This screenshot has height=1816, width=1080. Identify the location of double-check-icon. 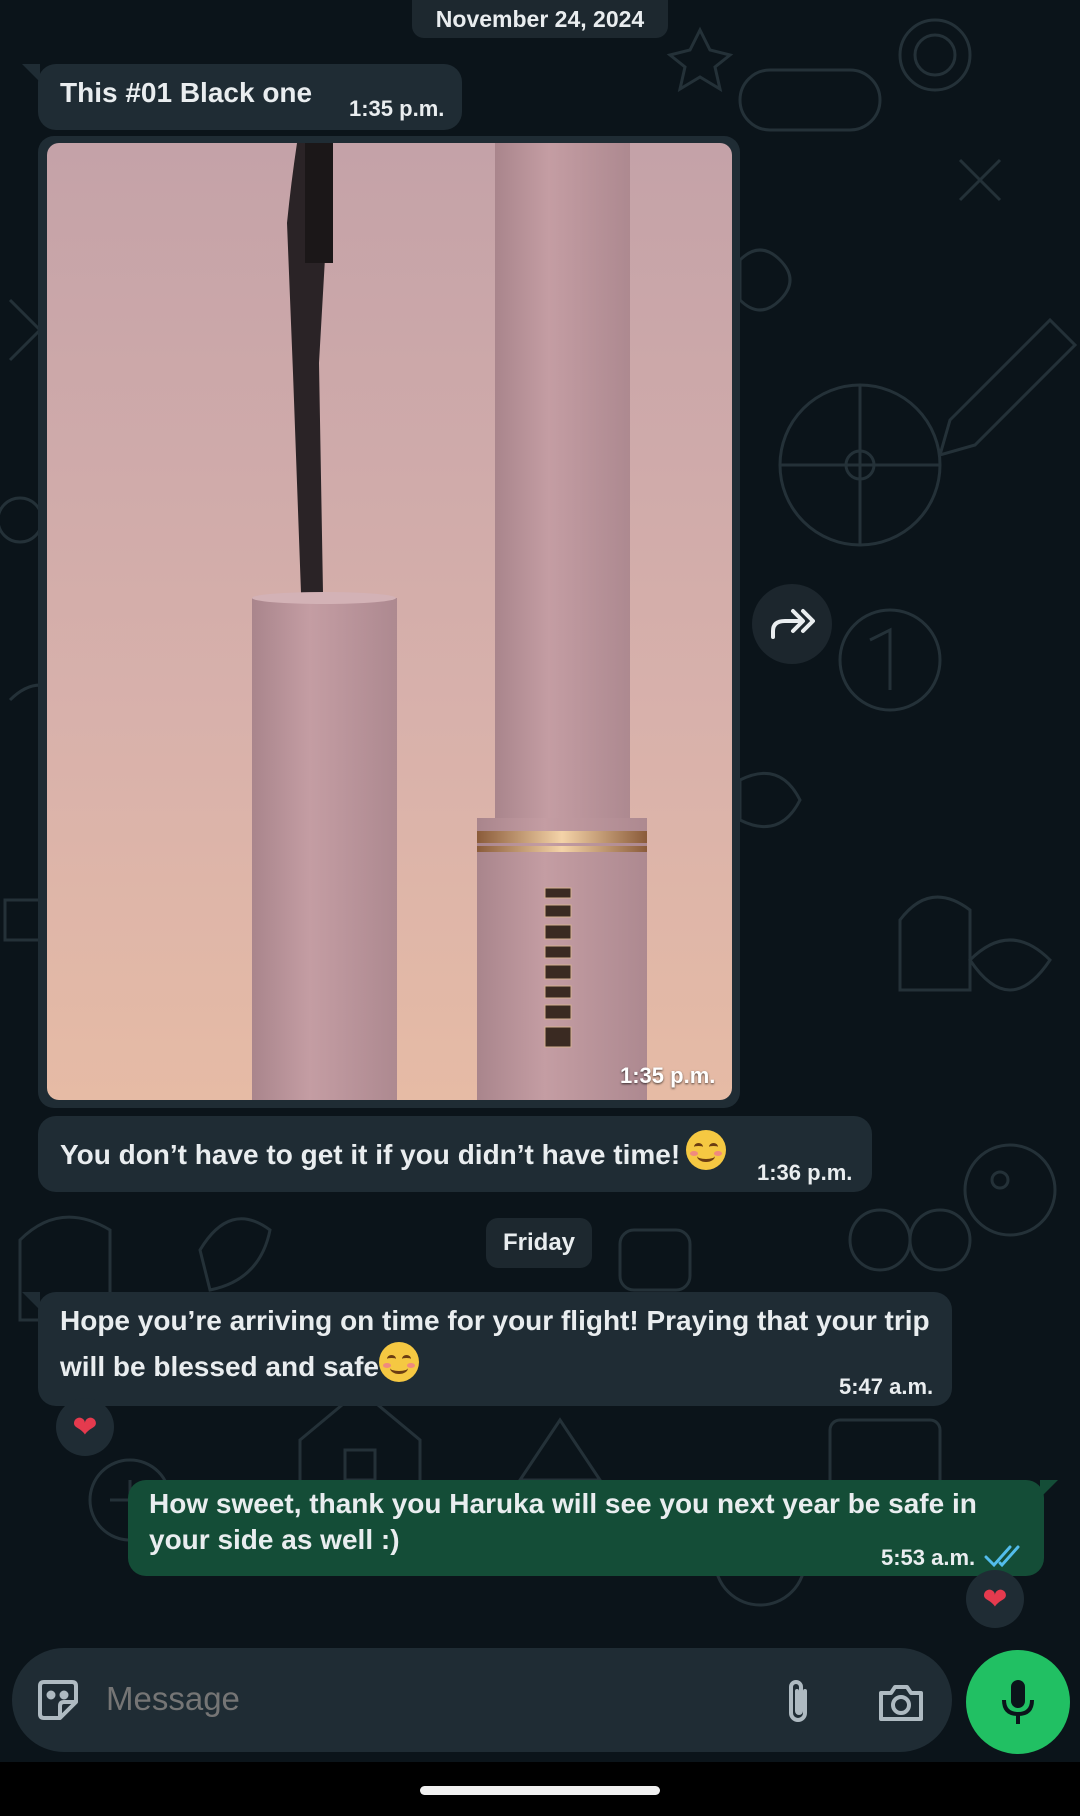
(1004, 1556).